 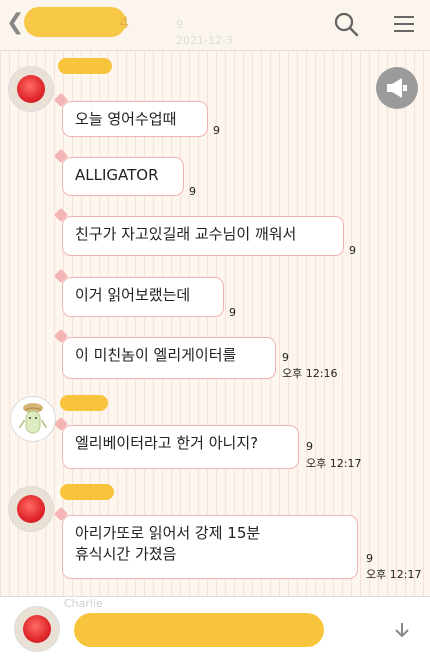 What do you see at coordinates (215, 25) in the screenshot?
I see `chat-header: ❮ 4 9 2021-12-3` at bounding box center [215, 25].